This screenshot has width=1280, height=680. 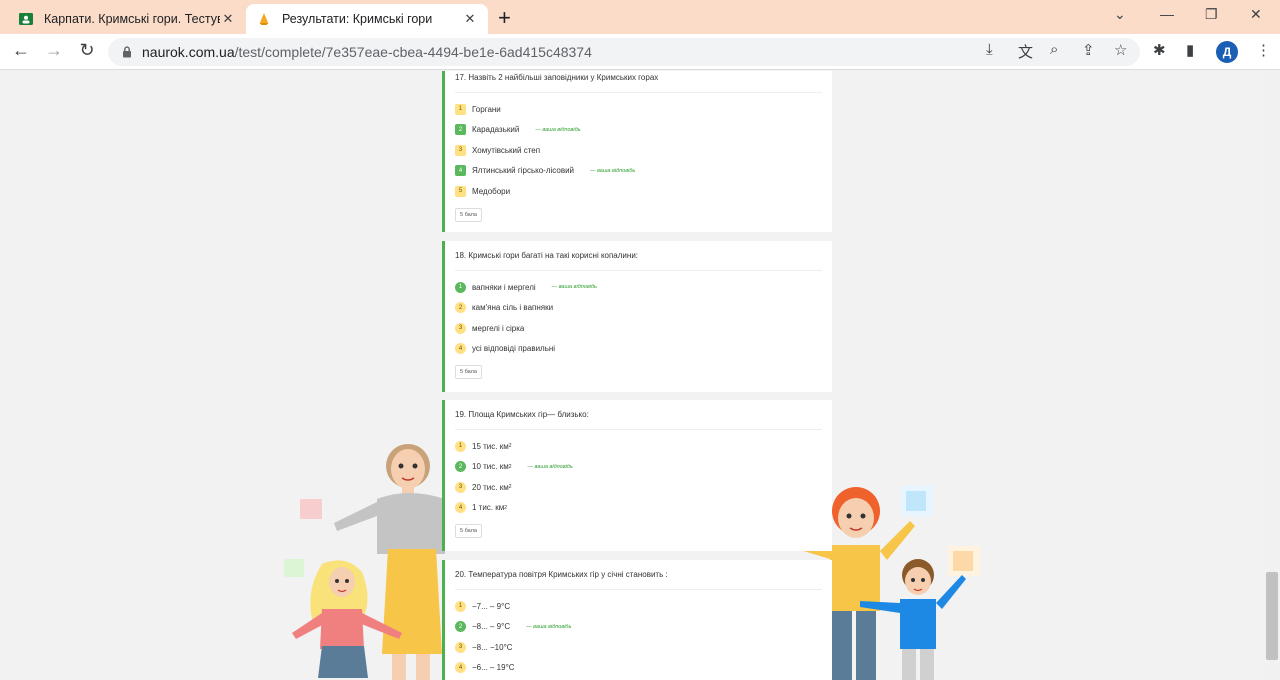 I want to click on answer-text: Ялтинський гірсько-лісовий, so click(x=523, y=171).